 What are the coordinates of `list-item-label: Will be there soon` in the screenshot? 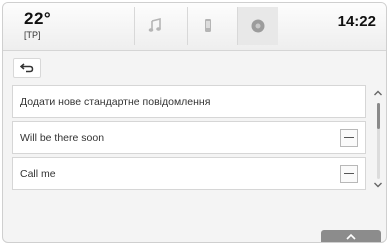 It's located at (62, 137).